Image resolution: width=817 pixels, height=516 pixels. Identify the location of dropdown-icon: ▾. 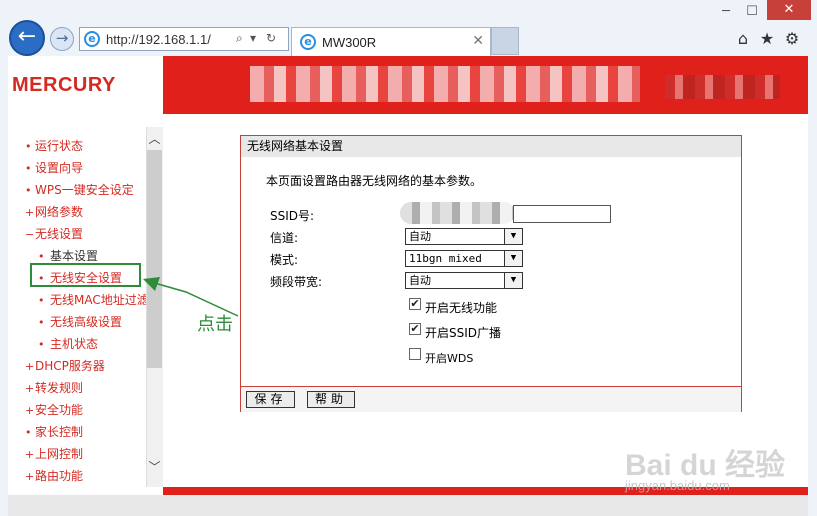
(253, 38).